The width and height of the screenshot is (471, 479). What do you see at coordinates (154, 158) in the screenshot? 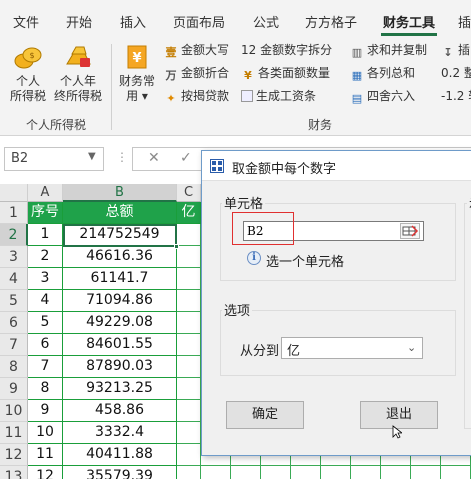
I see `cancel-icon: ✕` at bounding box center [154, 158].